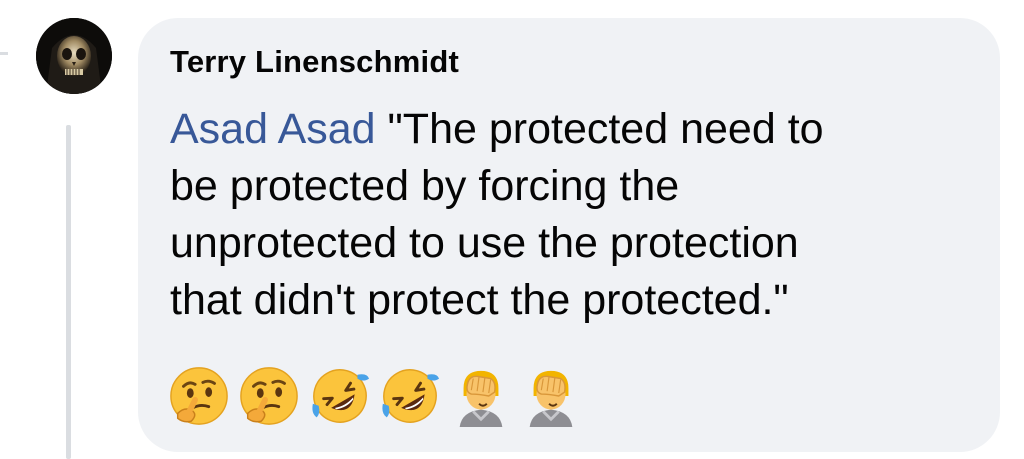 The width and height of the screenshot is (1024, 459). What do you see at coordinates (273, 129) in the screenshot?
I see `mention-link: Asad Asad` at bounding box center [273, 129].